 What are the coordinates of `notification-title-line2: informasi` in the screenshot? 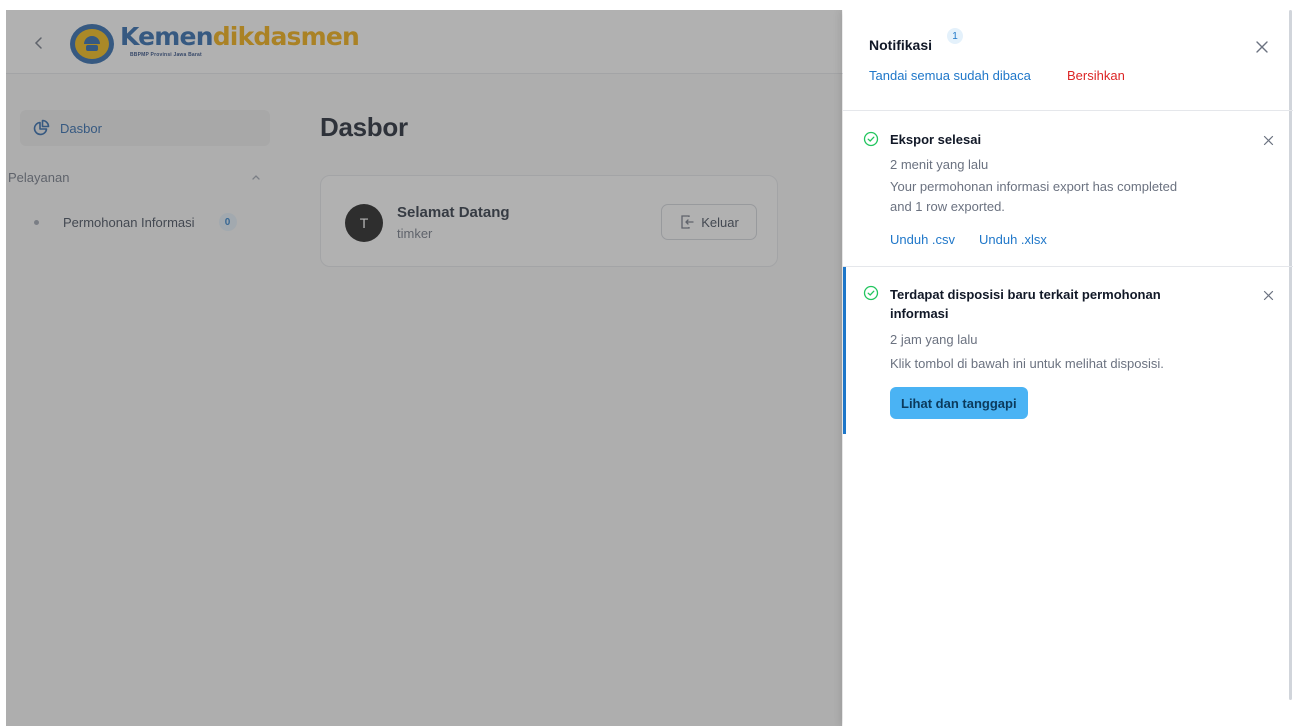 It's located at (919, 313).